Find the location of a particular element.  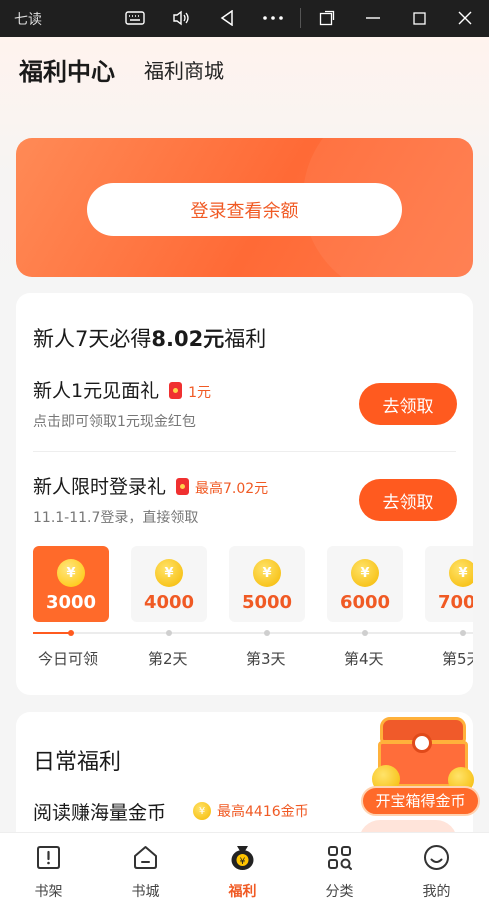

nav-bookshelf: 书架 is located at coordinates (48, 870).